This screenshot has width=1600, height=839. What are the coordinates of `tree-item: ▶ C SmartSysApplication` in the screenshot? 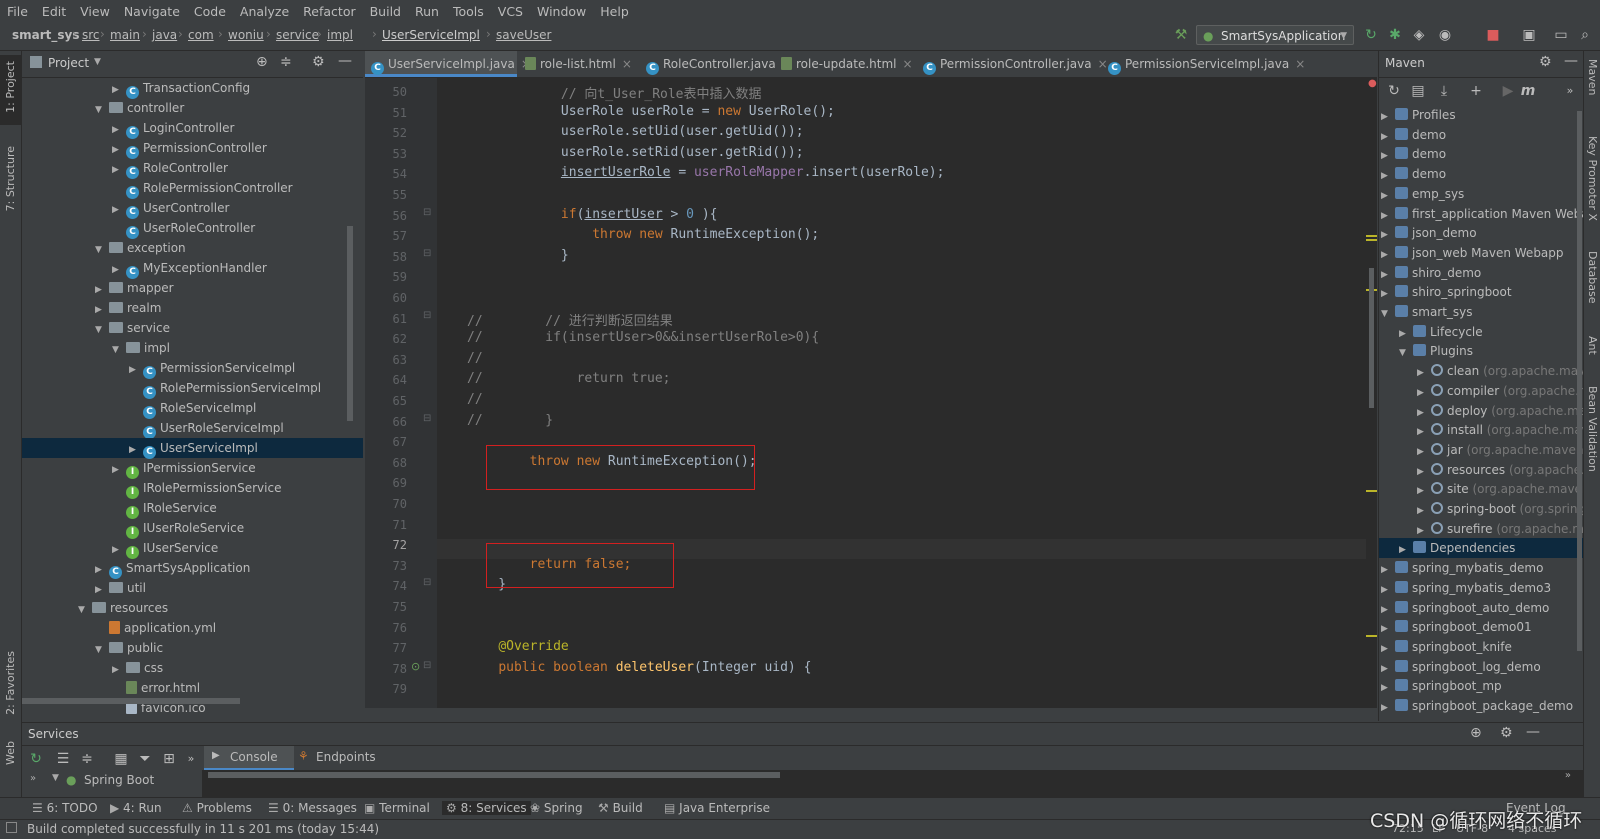 It's located at (192, 568).